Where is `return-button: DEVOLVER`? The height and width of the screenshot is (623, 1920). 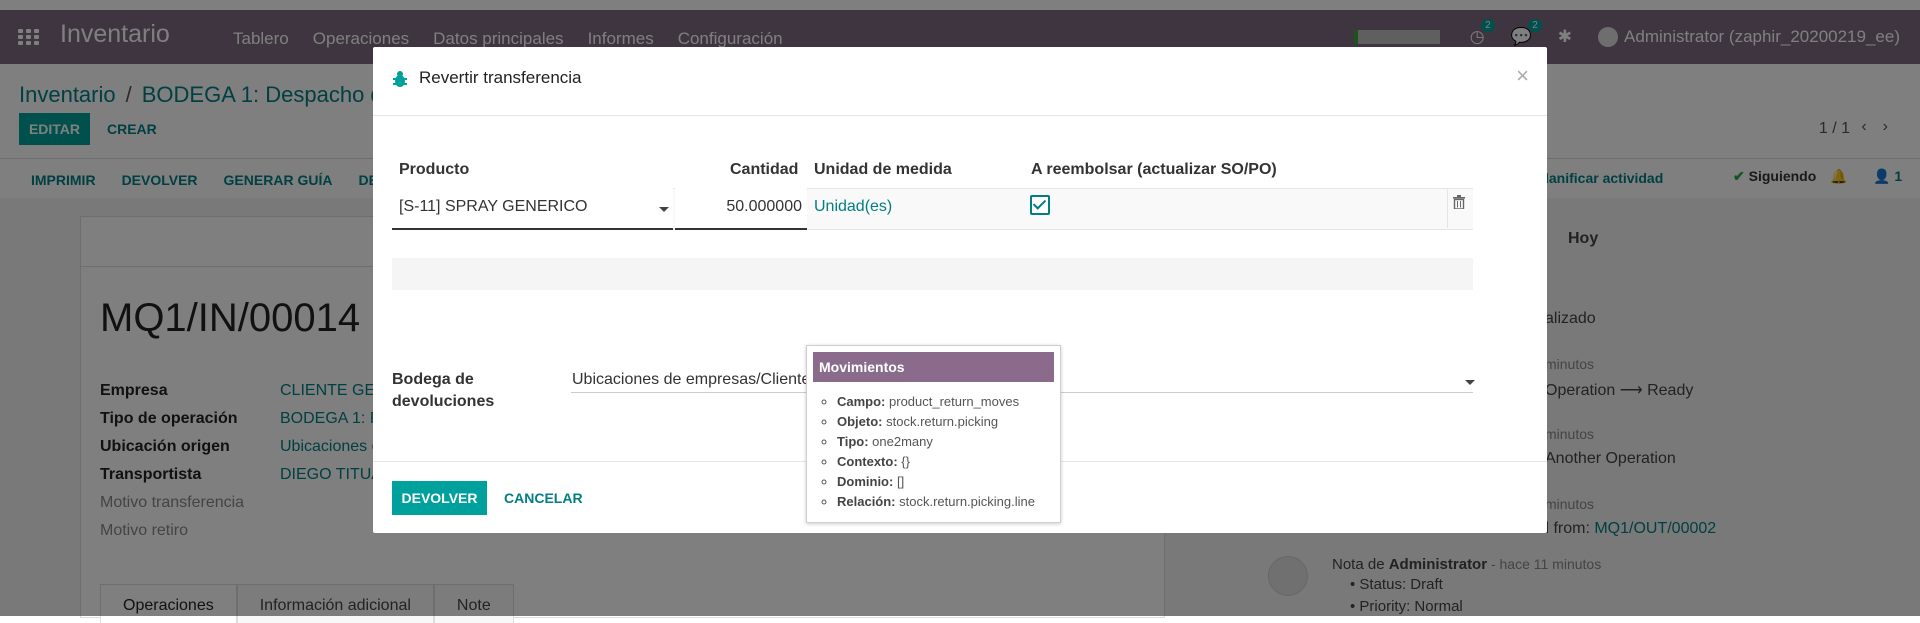
return-button: DEVOLVER is located at coordinates (439, 498).